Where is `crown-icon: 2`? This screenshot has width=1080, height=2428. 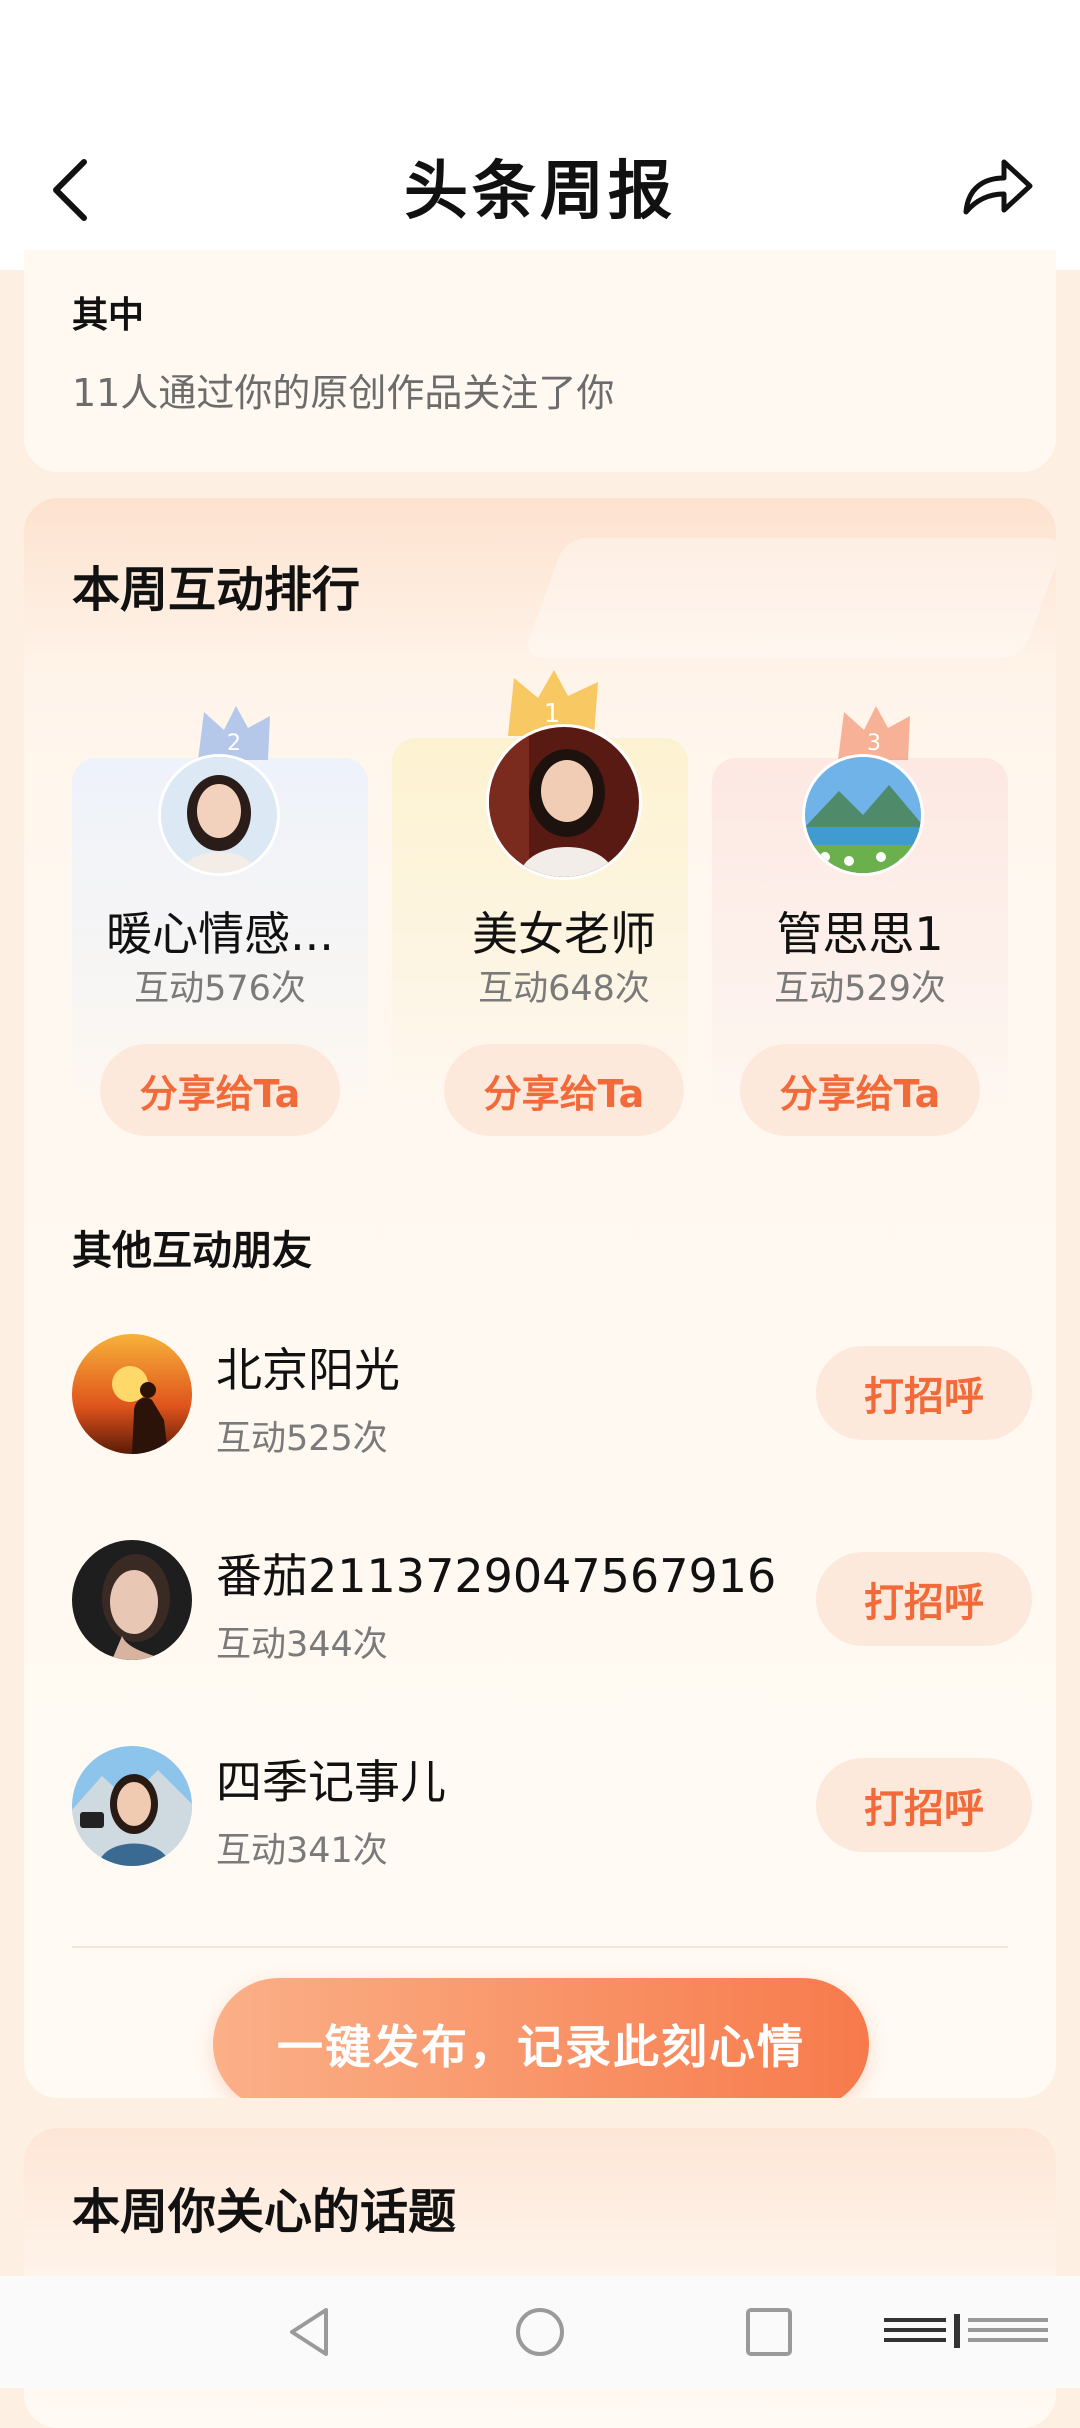 crown-icon: 2 is located at coordinates (234, 733).